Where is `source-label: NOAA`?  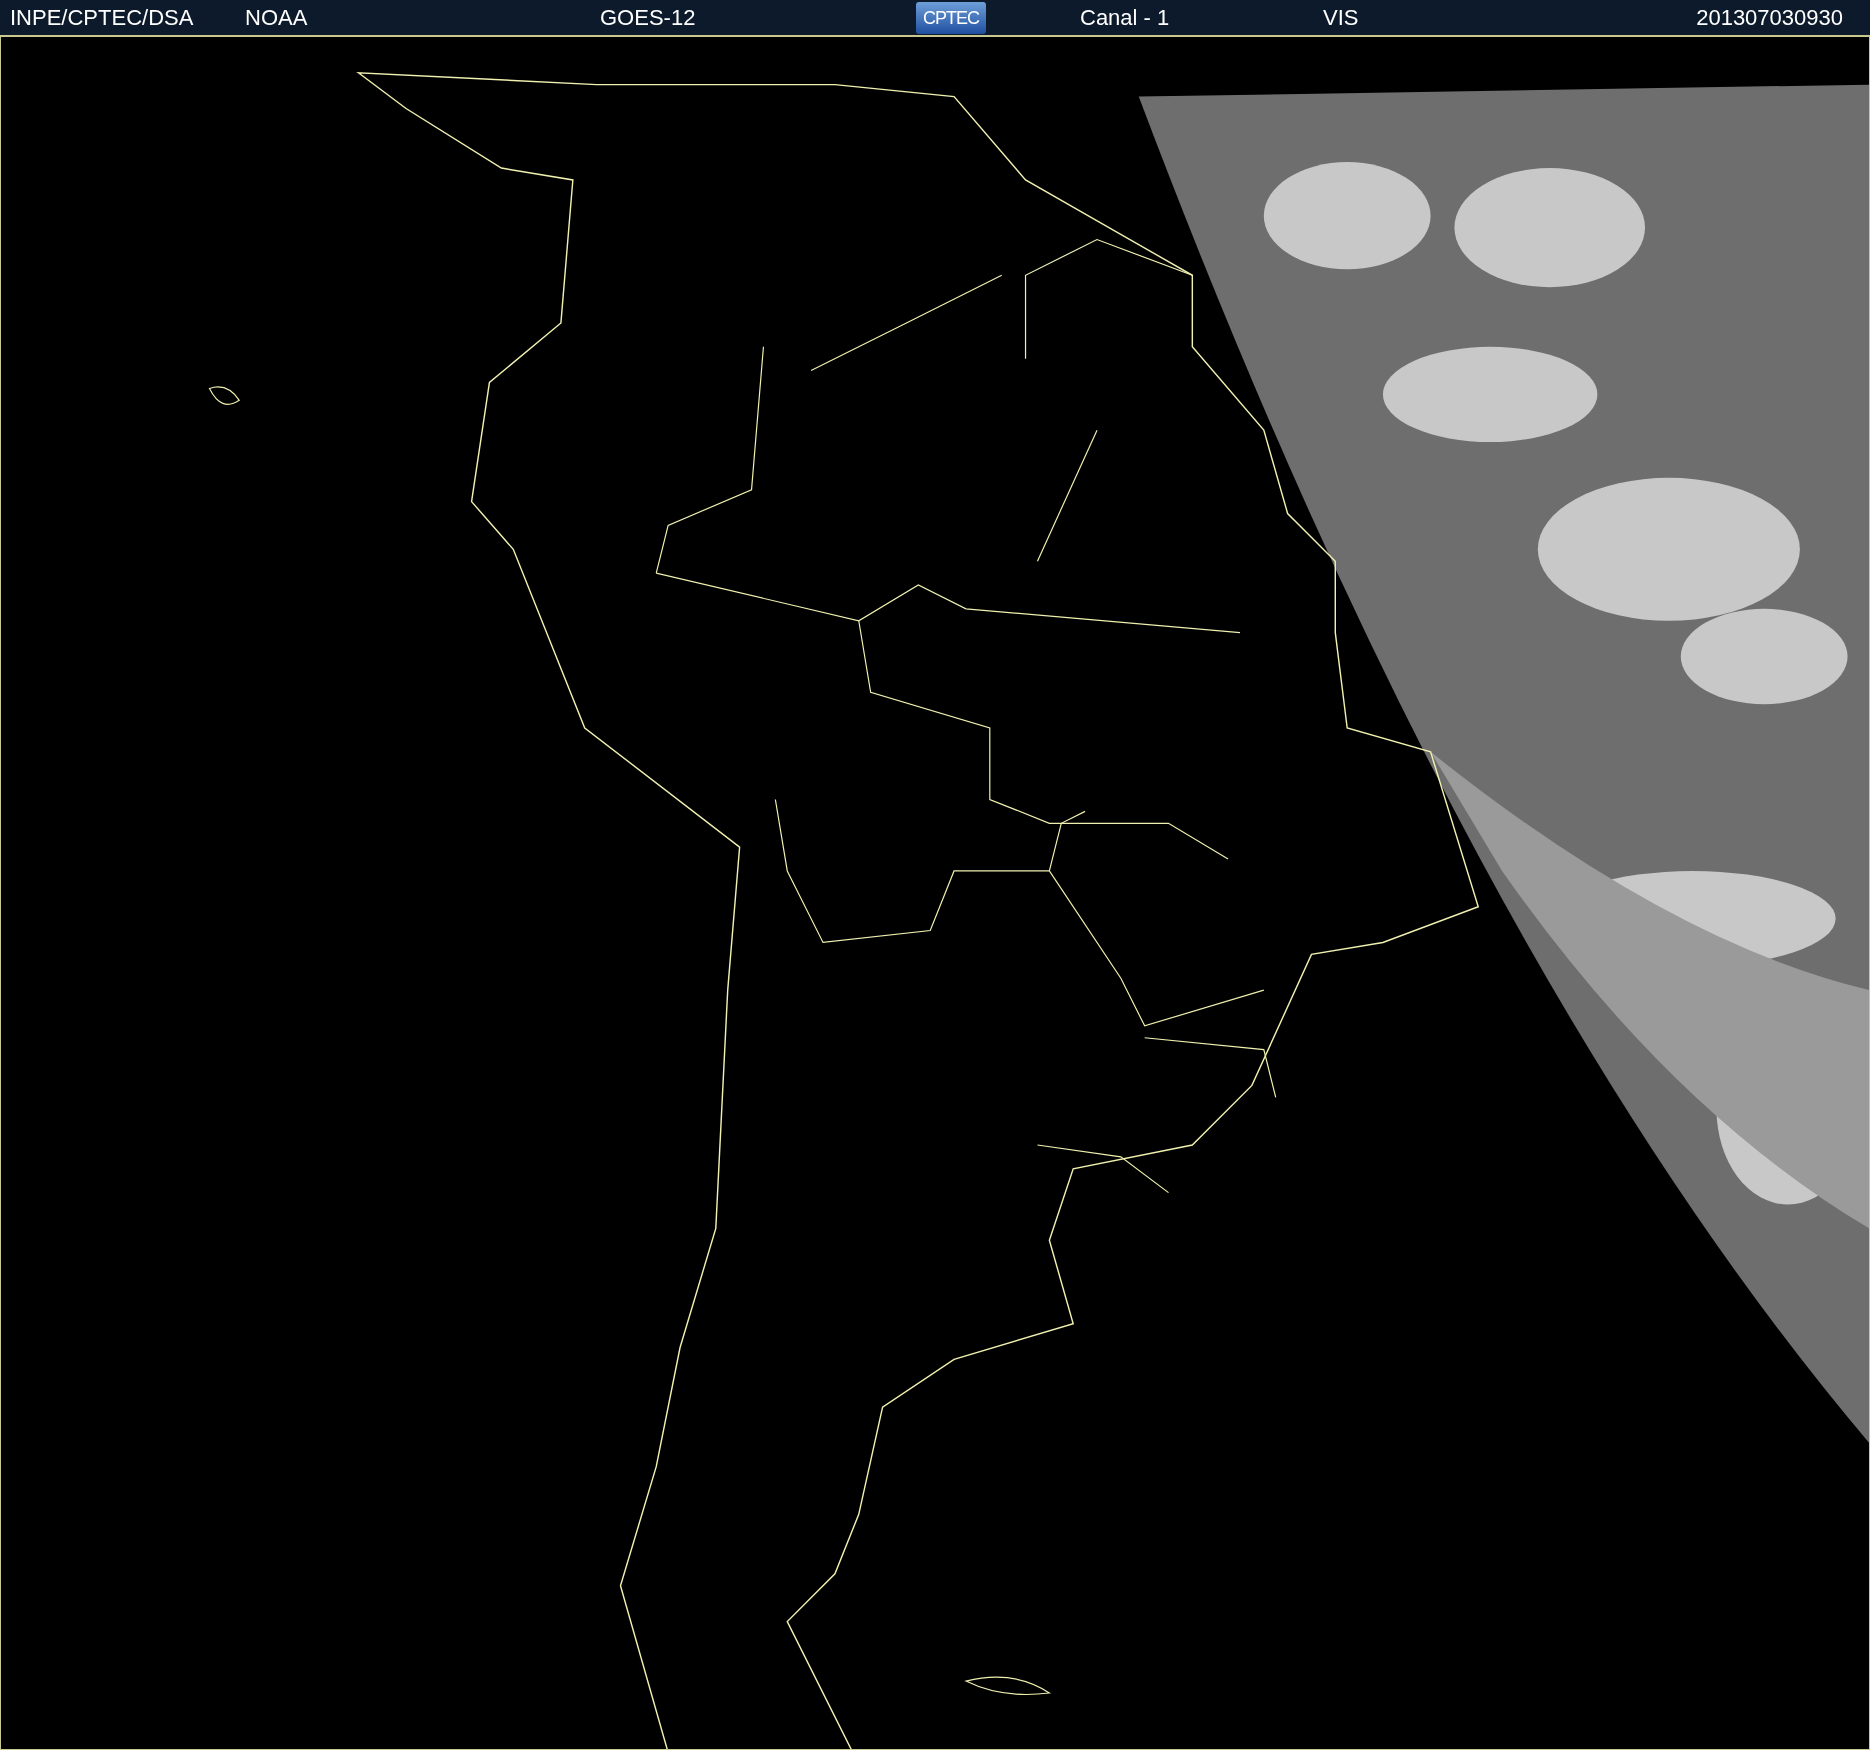
source-label: NOAA is located at coordinates (276, 17).